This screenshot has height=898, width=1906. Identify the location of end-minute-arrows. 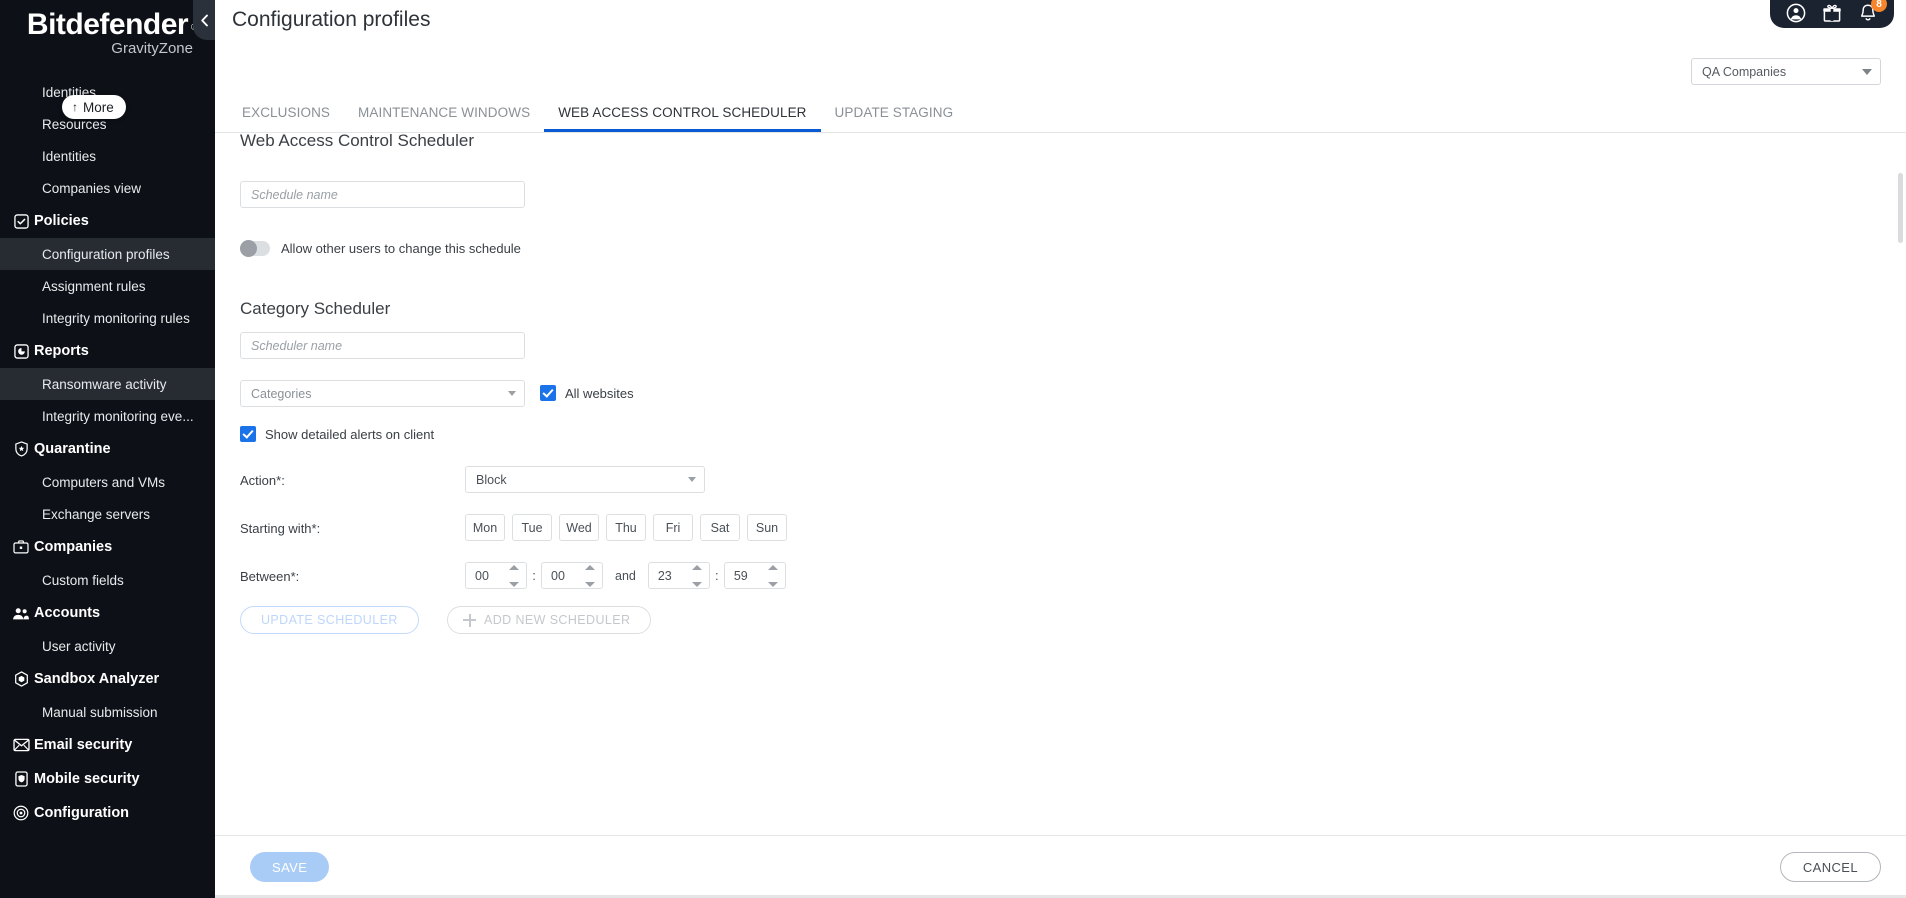
(772, 576).